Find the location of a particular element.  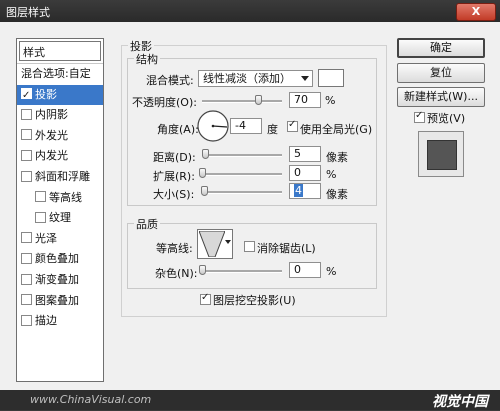

preview-swatch is located at coordinates (442, 155).